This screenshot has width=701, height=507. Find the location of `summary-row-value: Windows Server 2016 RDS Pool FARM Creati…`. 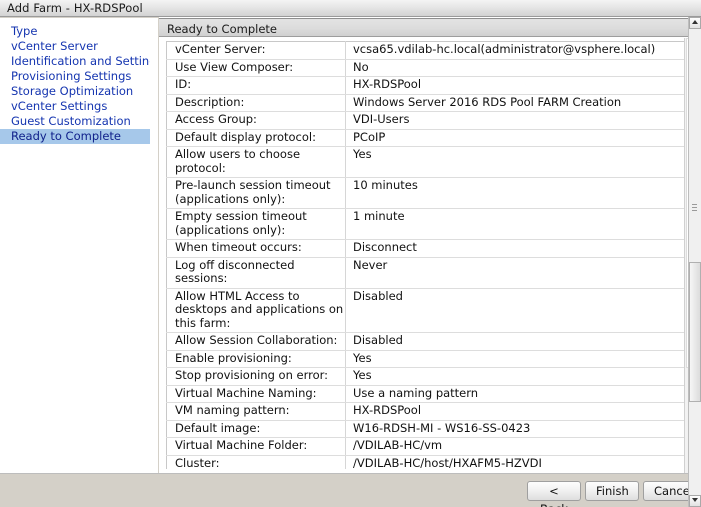

summary-row-value: Windows Server 2016 RDS Pool FARM Creati… is located at coordinates (515, 103).